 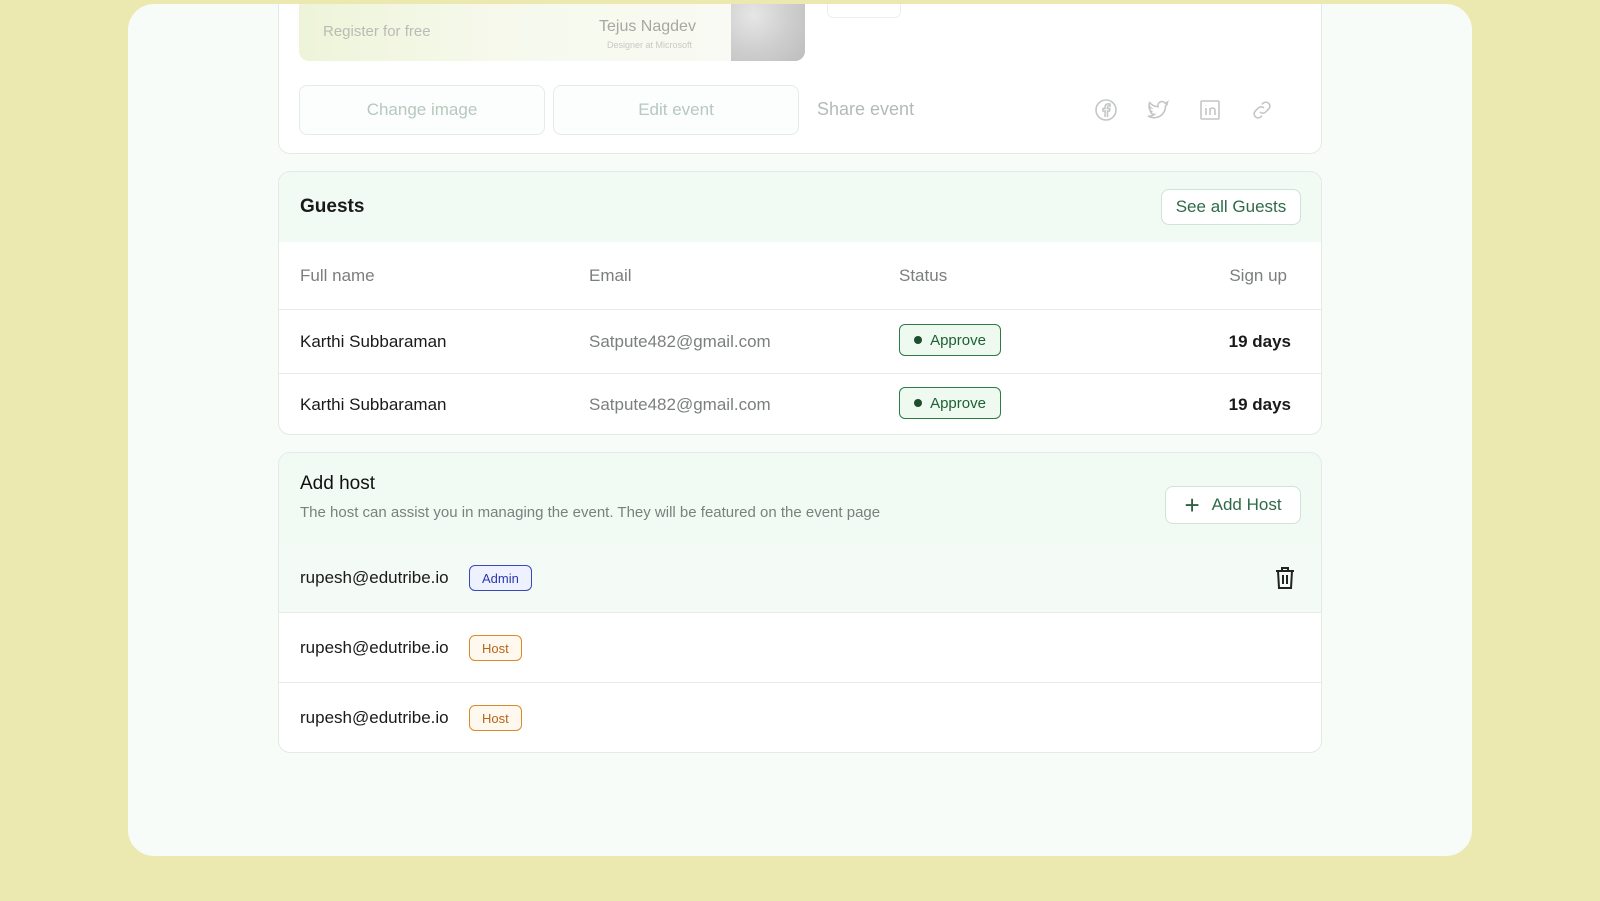 I want to click on event-chip, so click(x=864, y=11).